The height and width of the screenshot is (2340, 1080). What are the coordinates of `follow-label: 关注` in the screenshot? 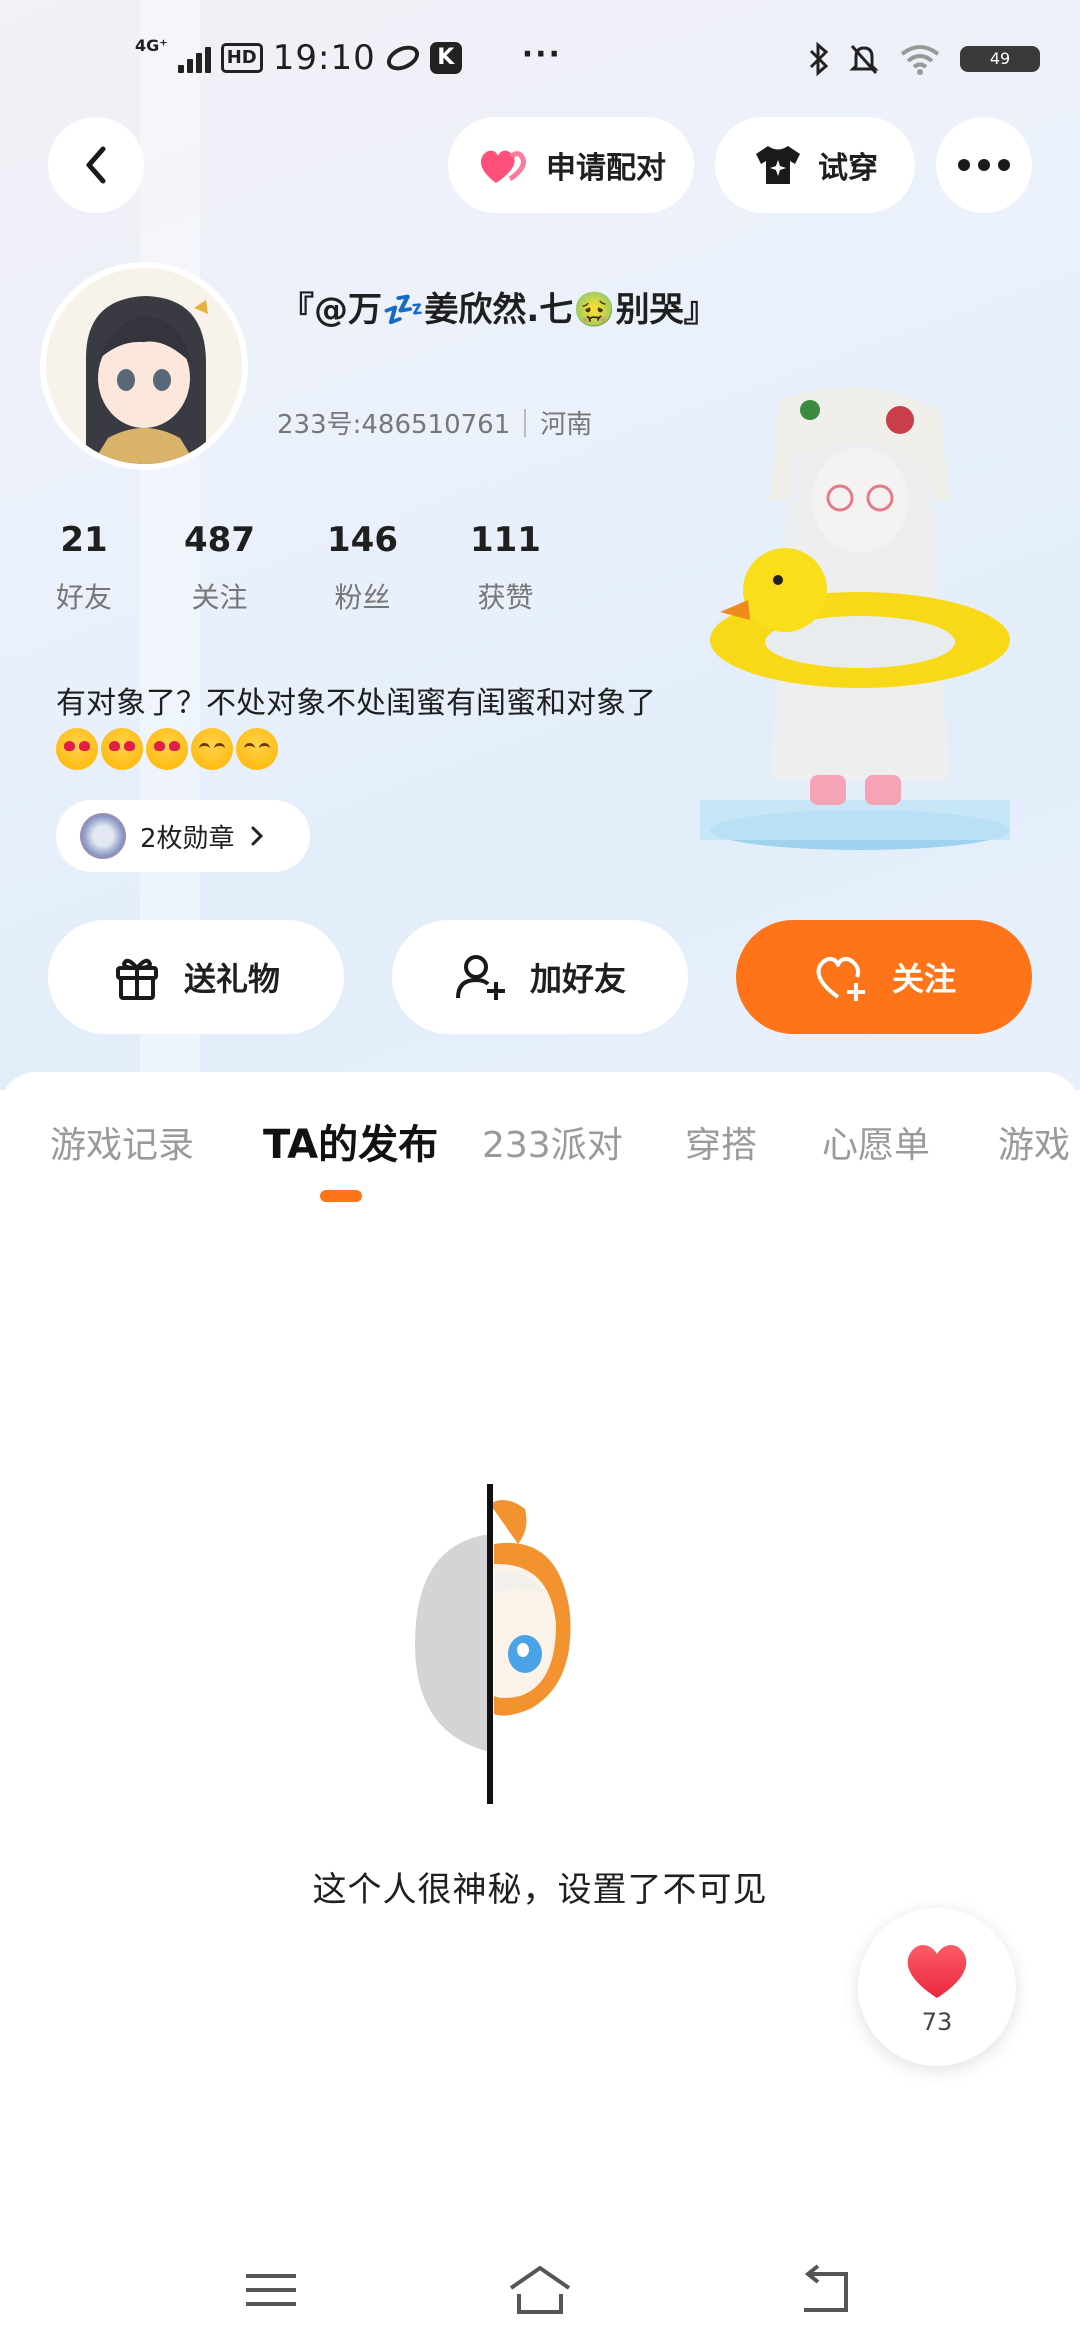 It's located at (923, 979).